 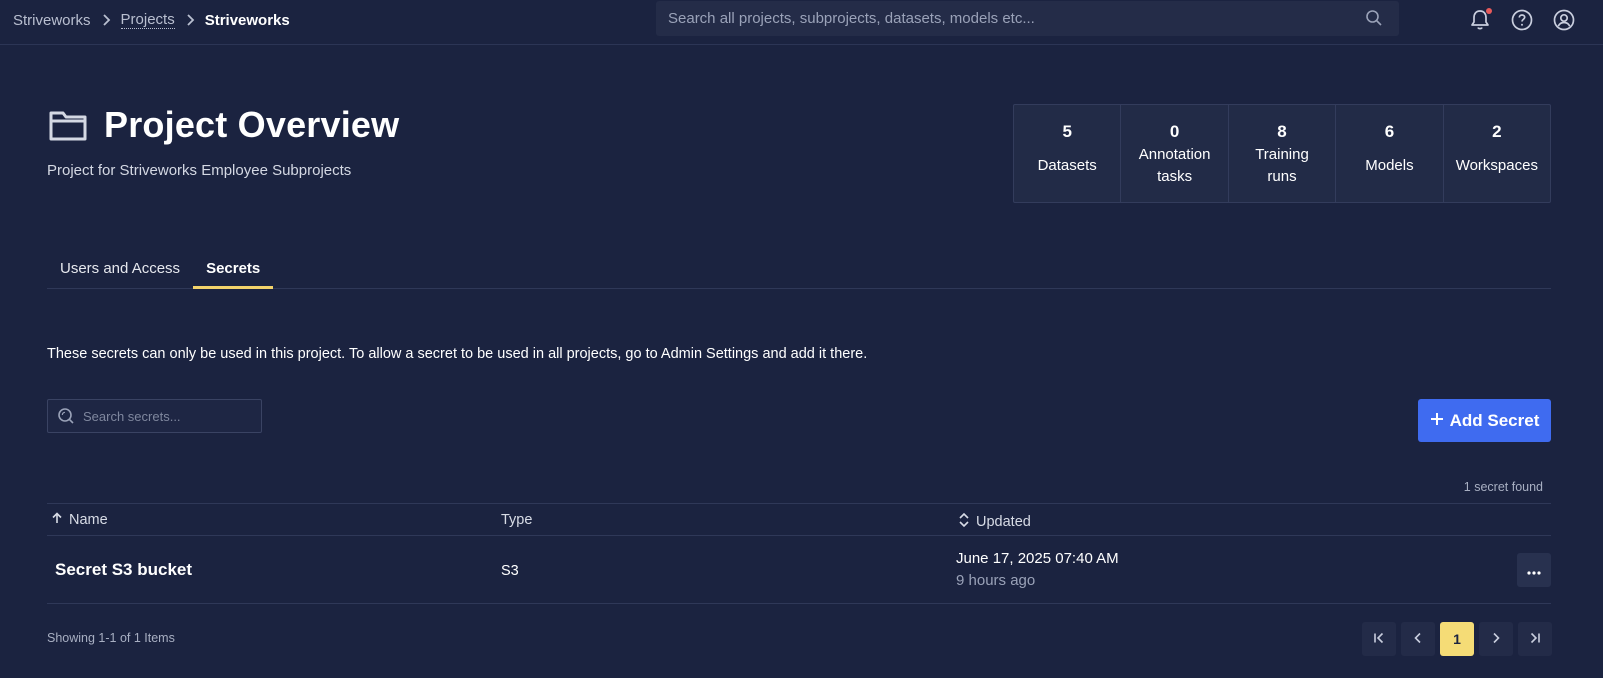 What do you see at coordinates (1389, 131) in the screenshot?
I see `stat-value: 6` at bounding box center [1389, 131].